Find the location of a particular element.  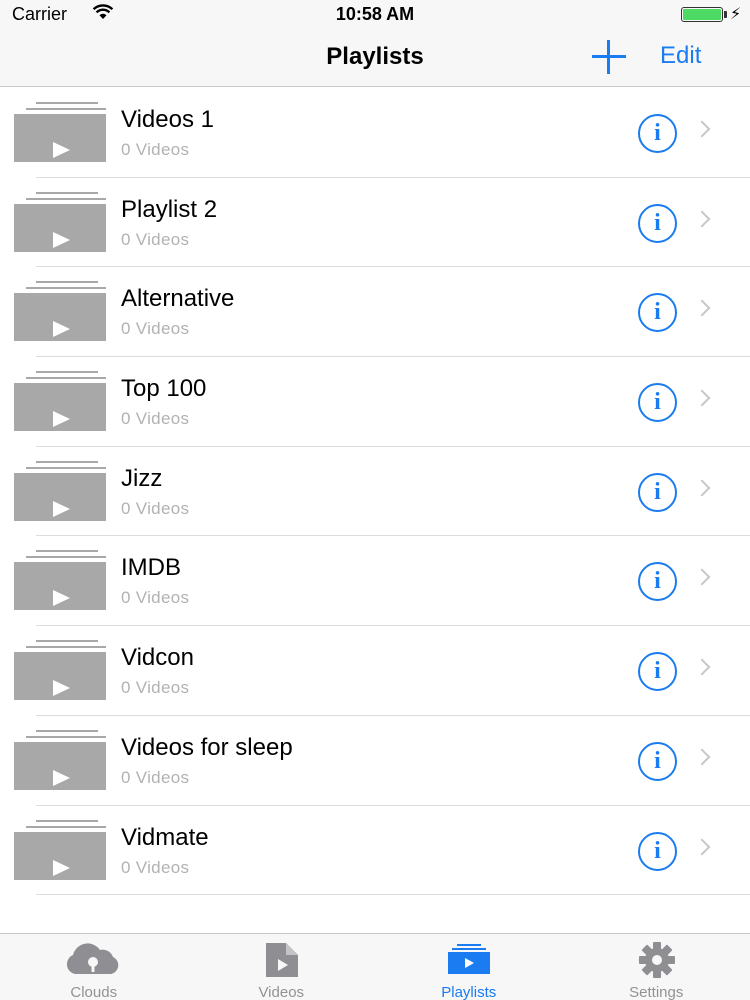

playlist-row: Top 100 0 Videos i is located at coordinates (375, 402).